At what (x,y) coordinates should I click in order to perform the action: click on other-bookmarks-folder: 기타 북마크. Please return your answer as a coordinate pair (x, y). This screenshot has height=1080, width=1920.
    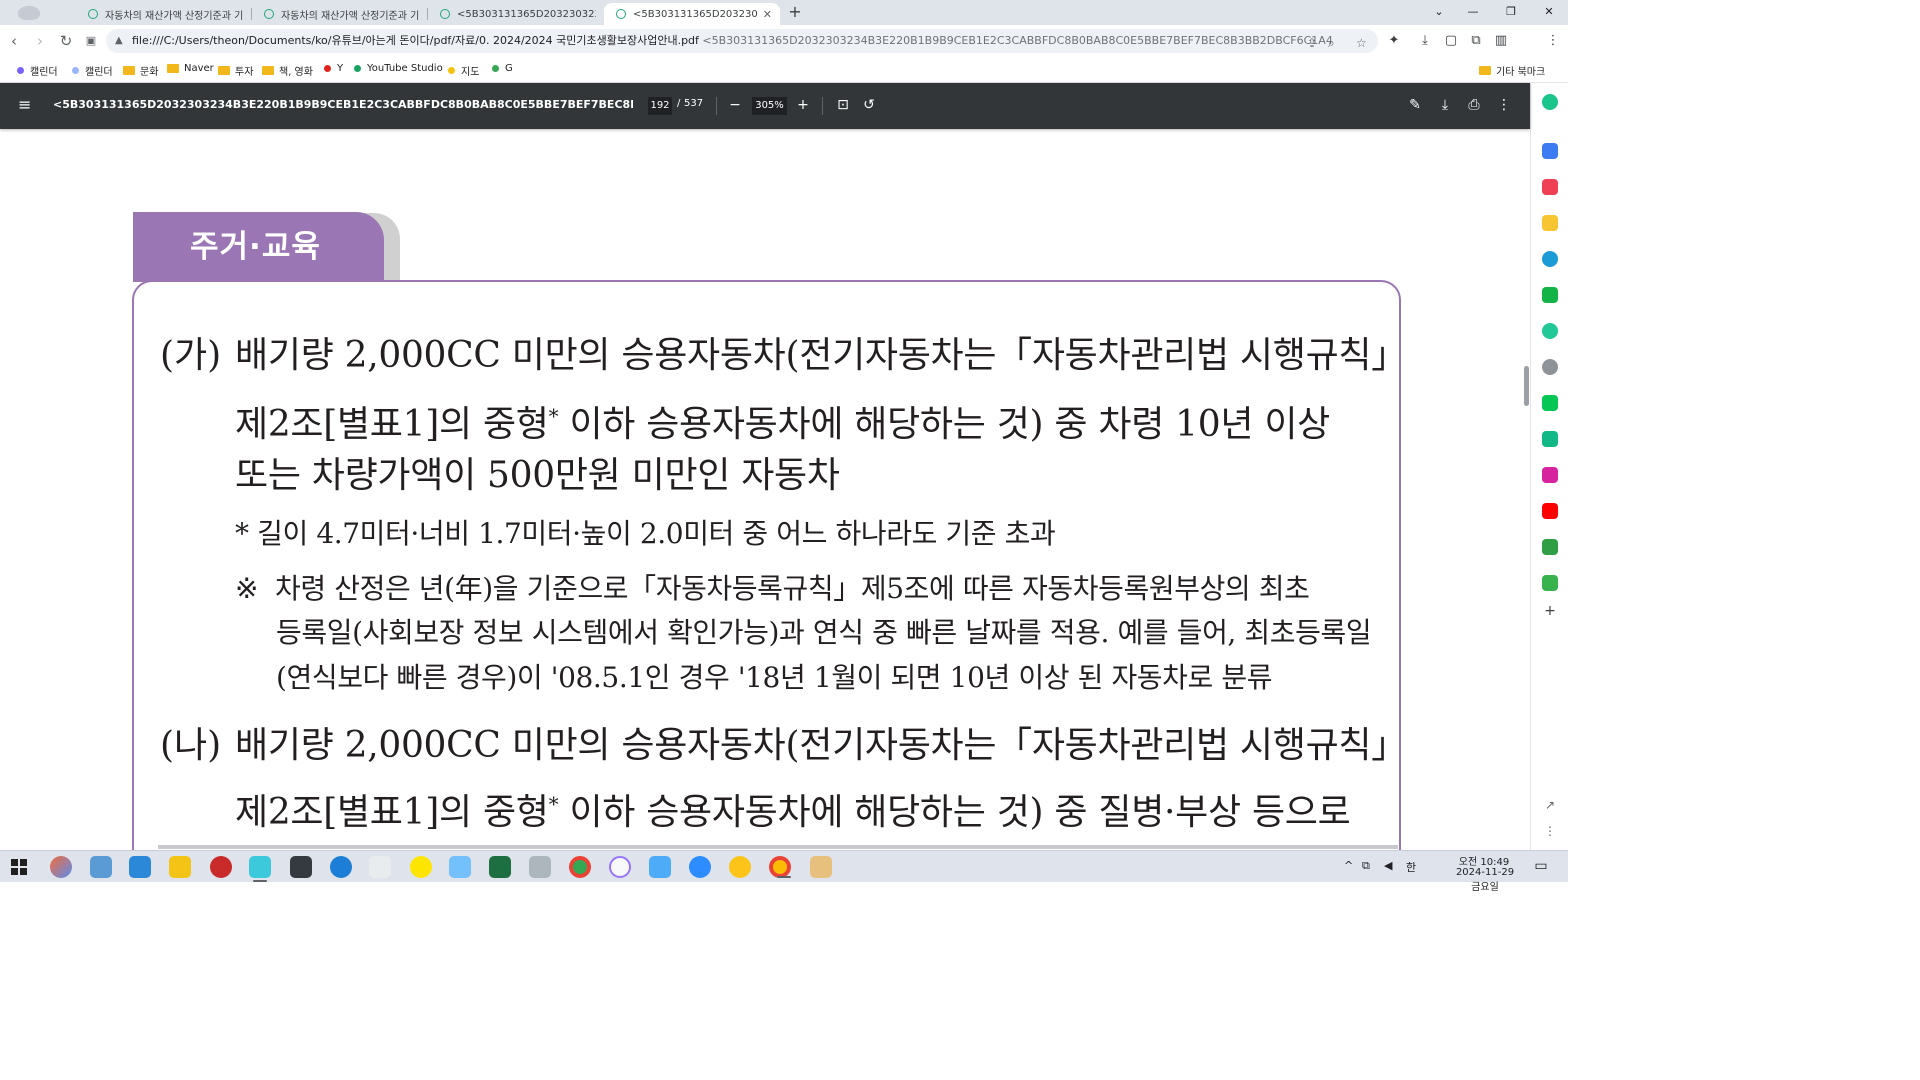
    Looking at the image, I should click on (1512, 70).